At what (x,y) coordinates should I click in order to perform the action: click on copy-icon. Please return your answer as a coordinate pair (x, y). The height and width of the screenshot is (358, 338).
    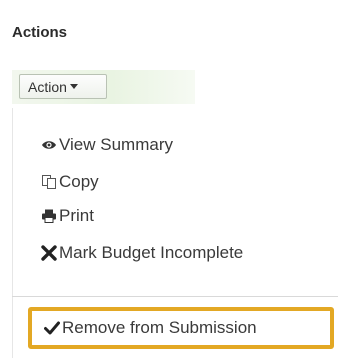
    Looking at the image, I should click on (49, 182).